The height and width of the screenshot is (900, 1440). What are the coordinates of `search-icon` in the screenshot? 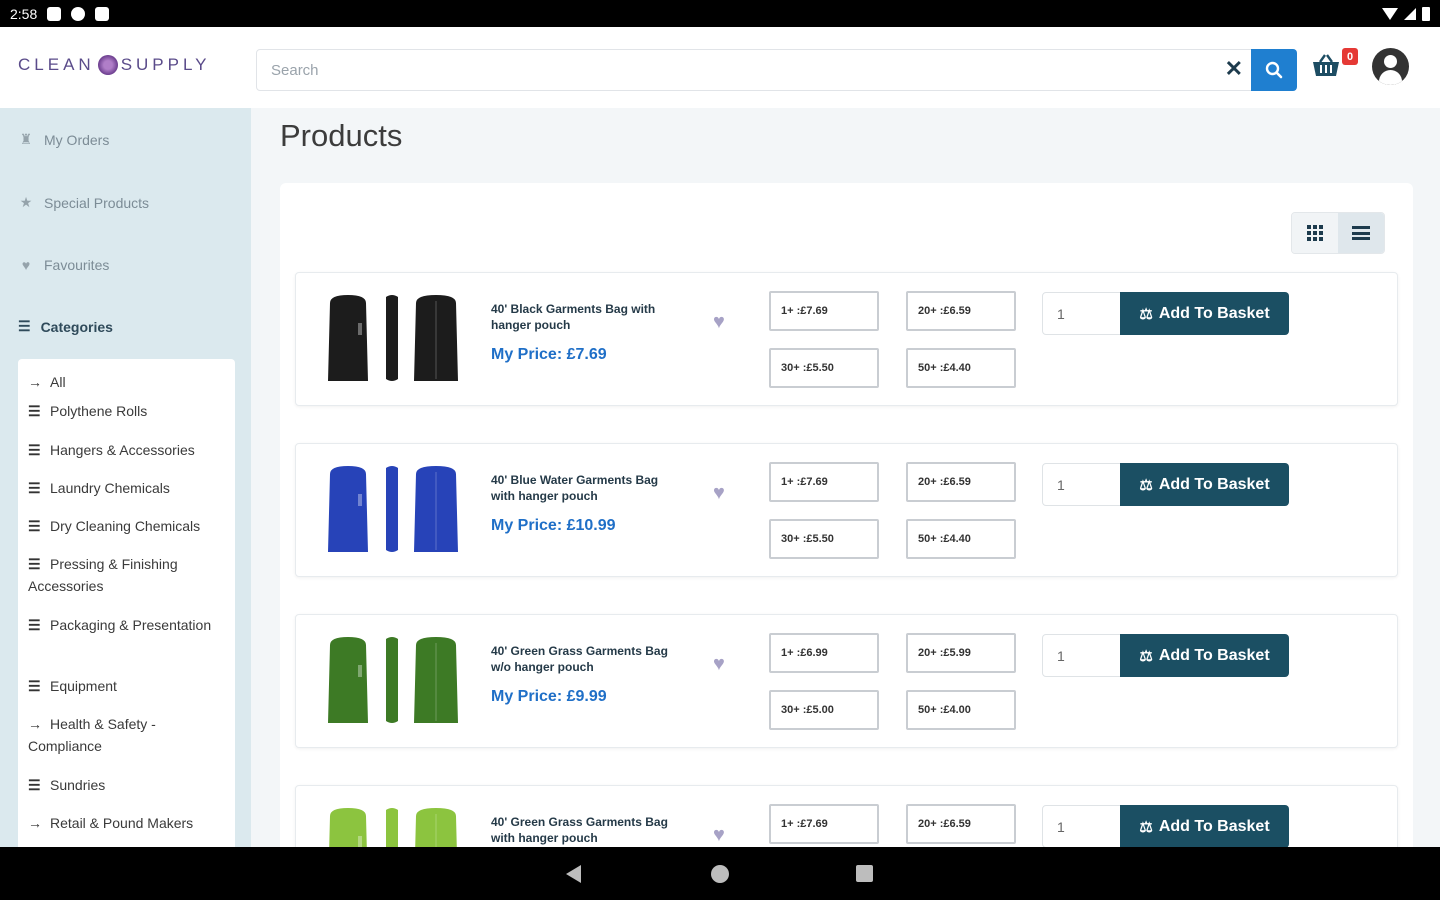 It's located at (1274, 70).